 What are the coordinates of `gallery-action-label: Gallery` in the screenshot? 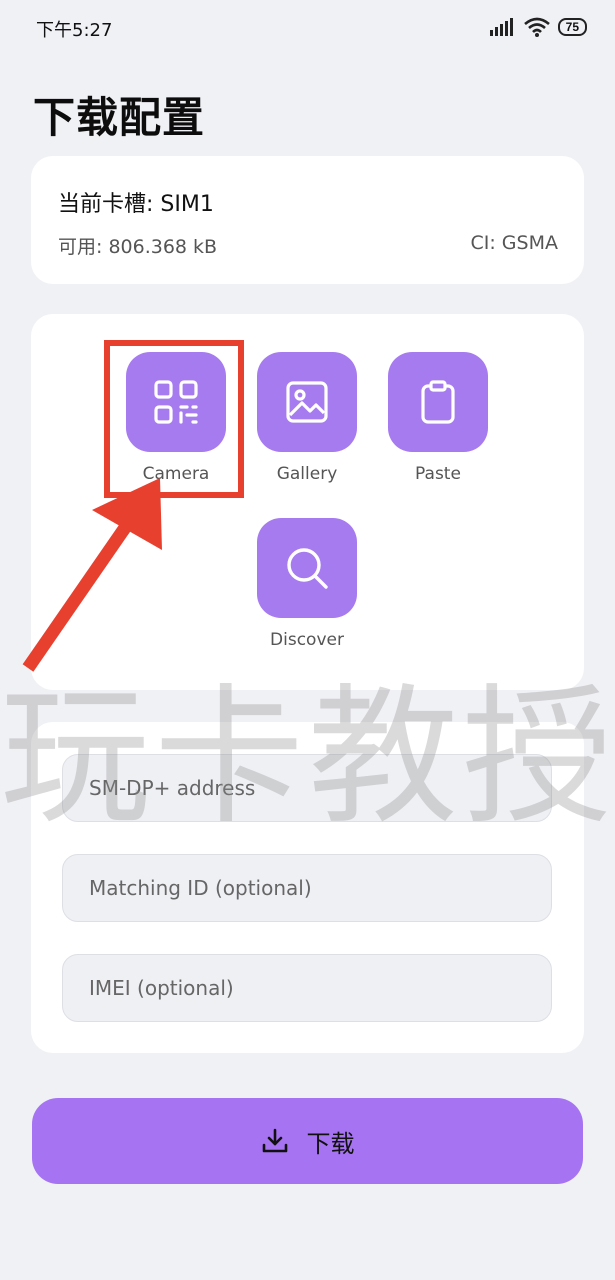 It's located at (307, 474).